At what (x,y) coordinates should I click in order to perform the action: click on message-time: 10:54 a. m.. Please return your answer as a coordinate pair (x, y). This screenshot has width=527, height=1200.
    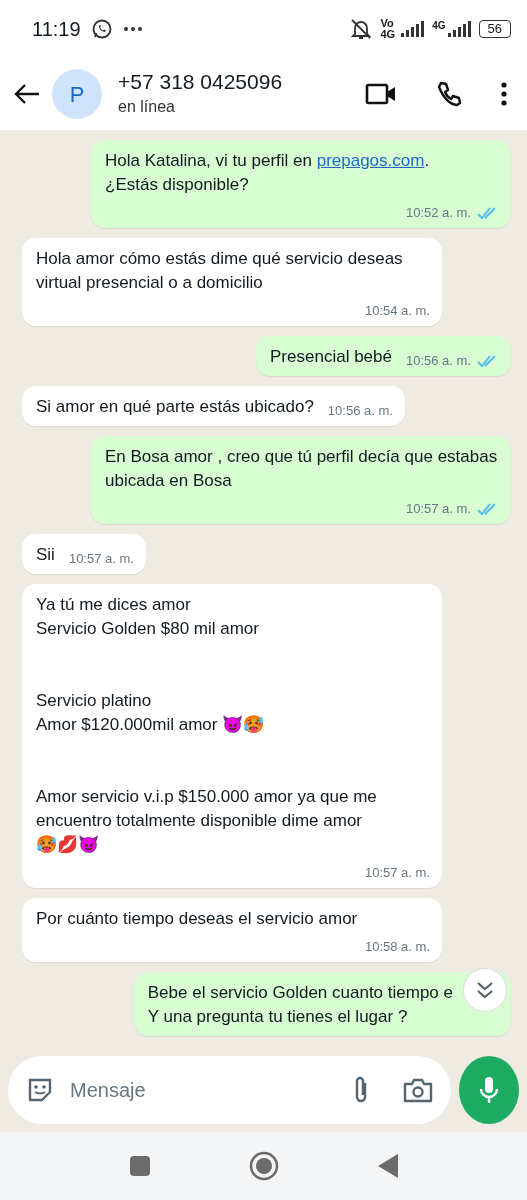
    Looking at the image, I should click on (397, 311).